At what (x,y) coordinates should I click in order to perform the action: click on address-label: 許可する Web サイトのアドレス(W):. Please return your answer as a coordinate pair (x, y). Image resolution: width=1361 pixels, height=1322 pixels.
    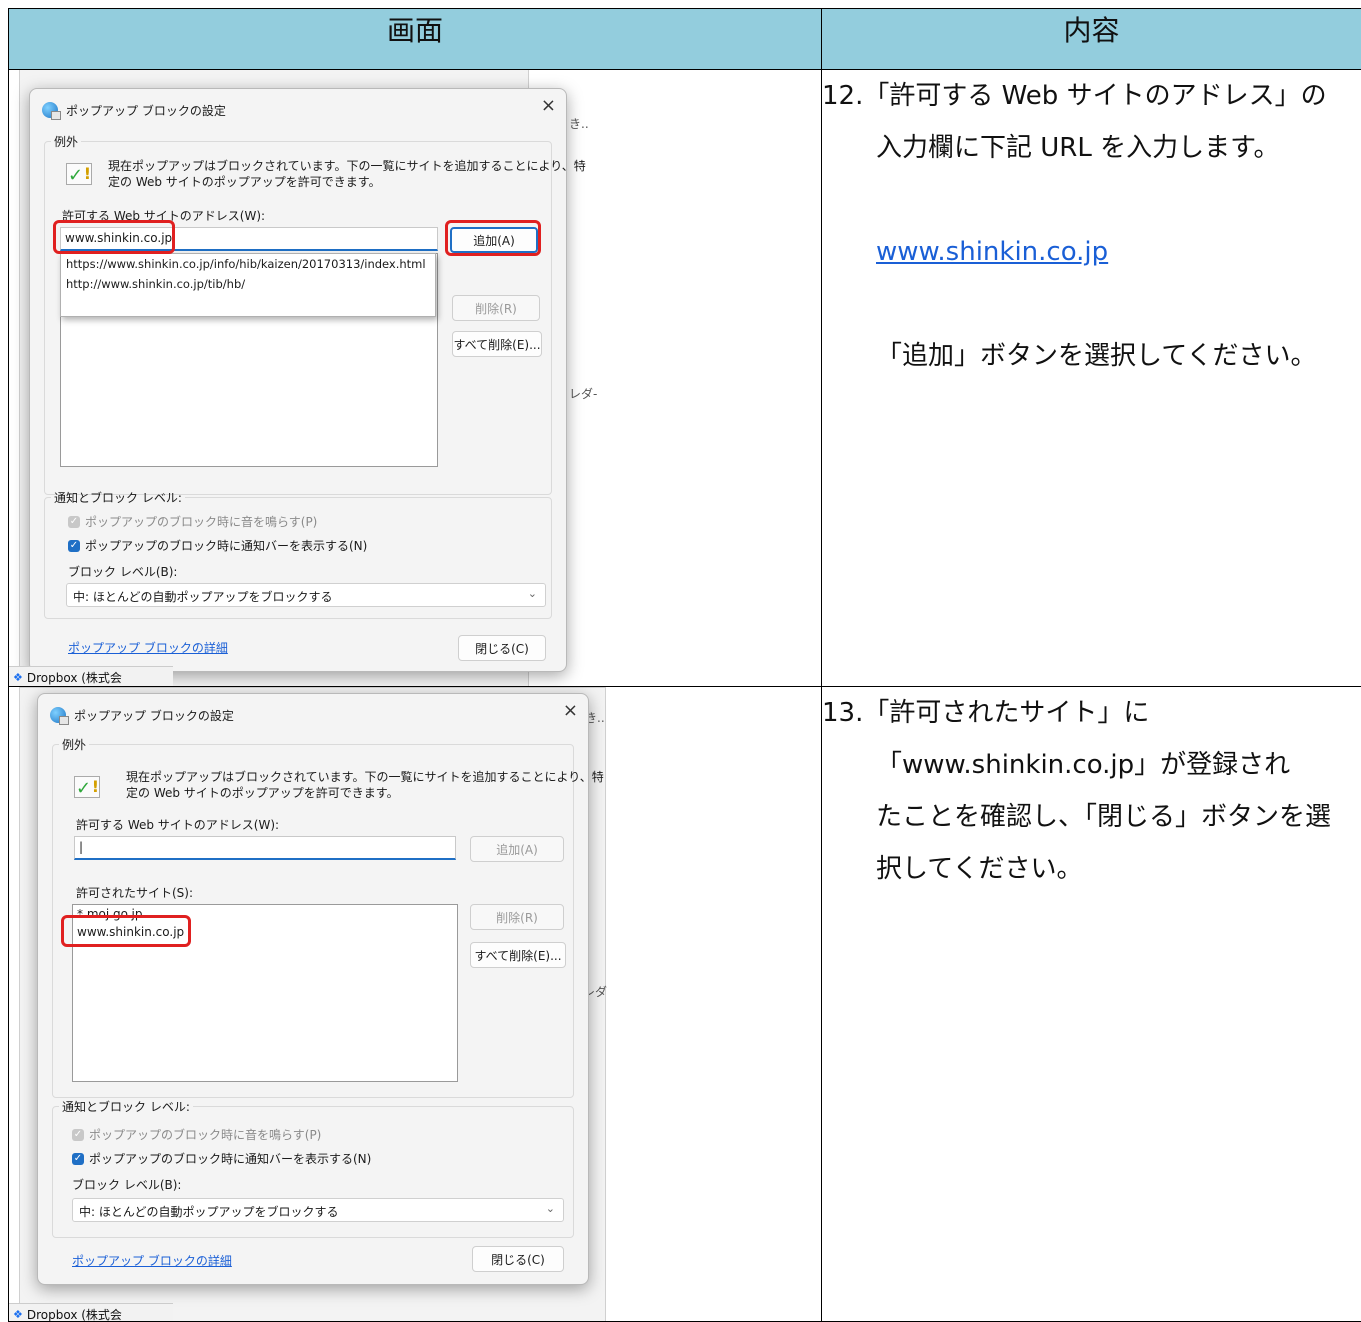
    Looking at the image, I should click on (177, 824).